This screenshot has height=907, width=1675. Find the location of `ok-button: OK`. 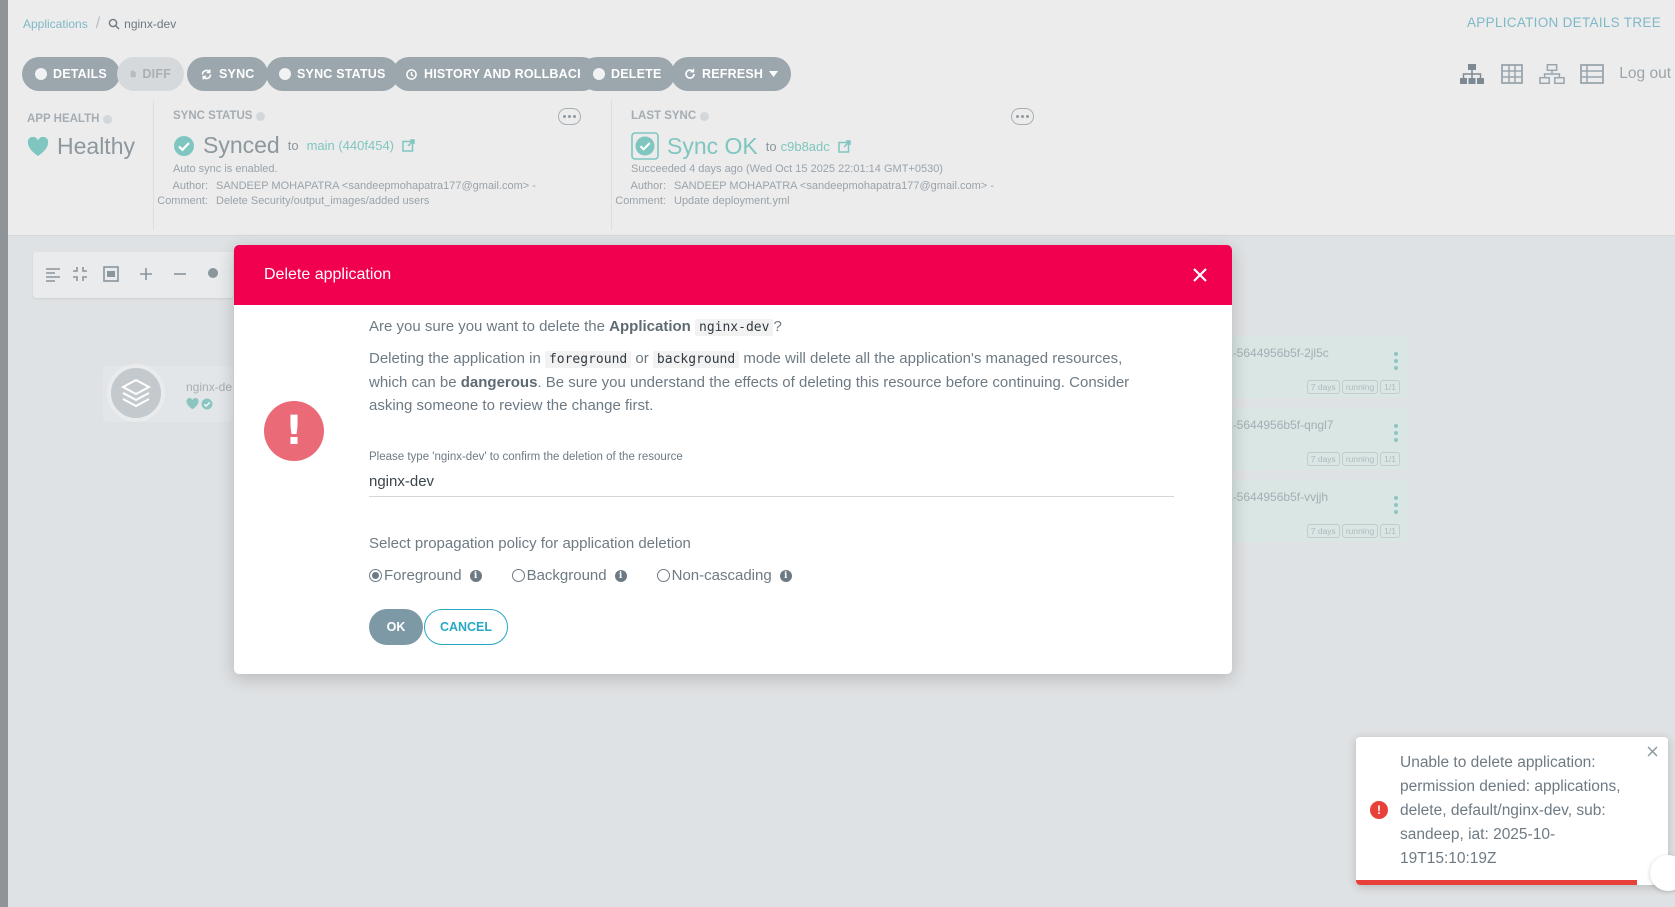

ok-button: OK is located at coordinates (396, 627).